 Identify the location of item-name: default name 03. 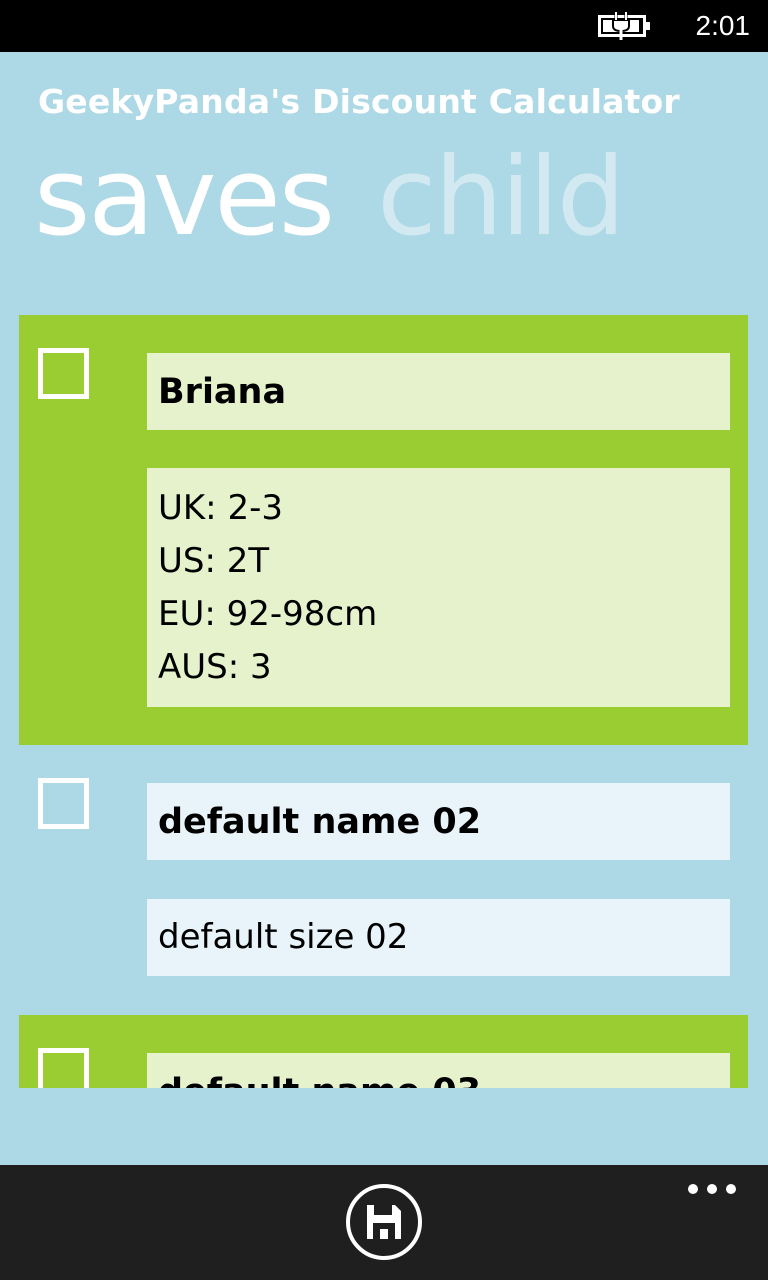
(438, 1070).